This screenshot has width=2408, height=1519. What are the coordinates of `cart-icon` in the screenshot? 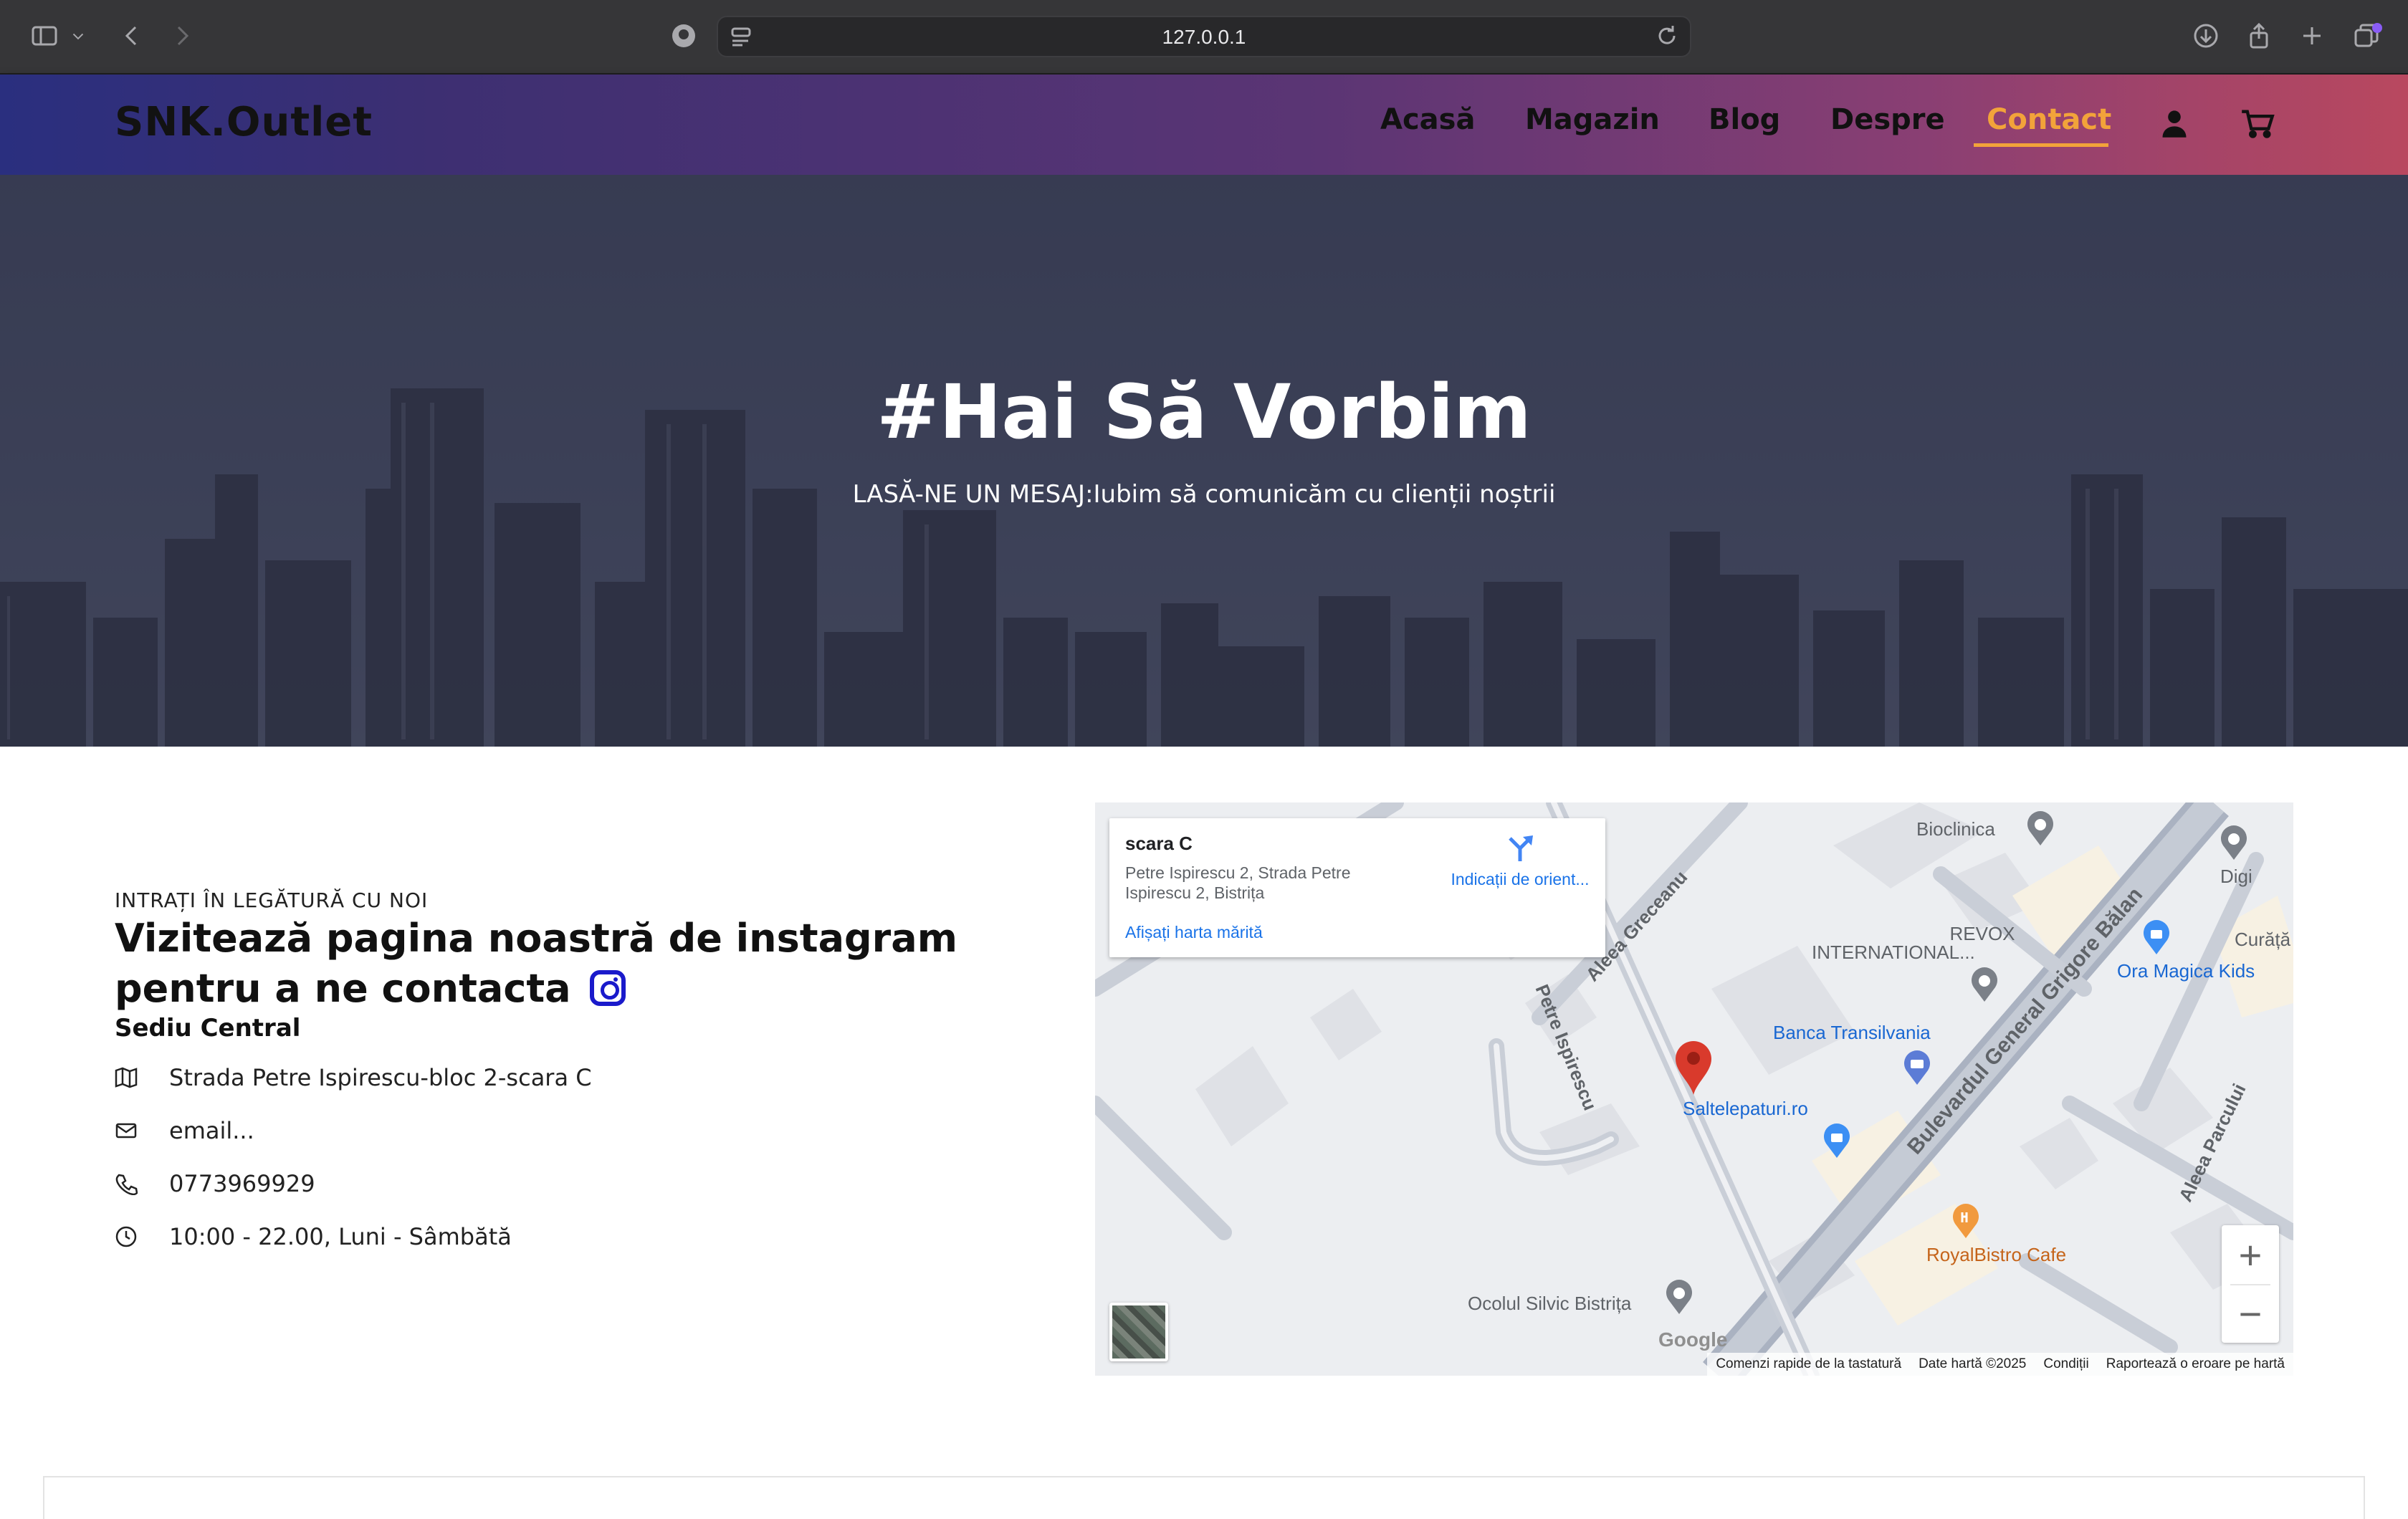 It's located at (2257, 123).